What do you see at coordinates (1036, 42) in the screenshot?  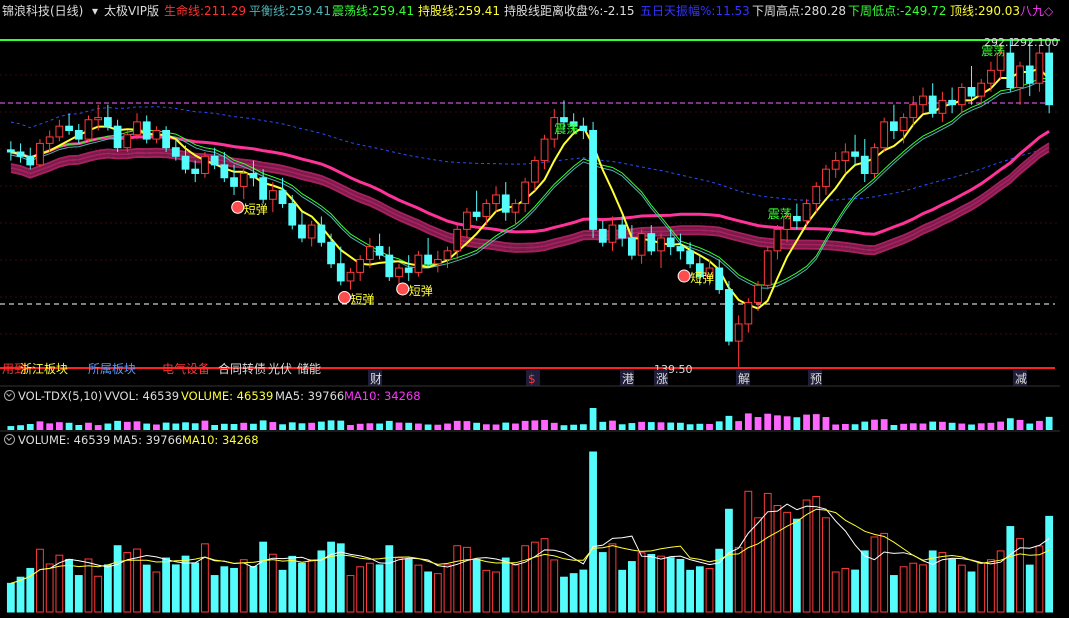 I see `high-price-label: 292.100` at bounding box center [1036, 42].